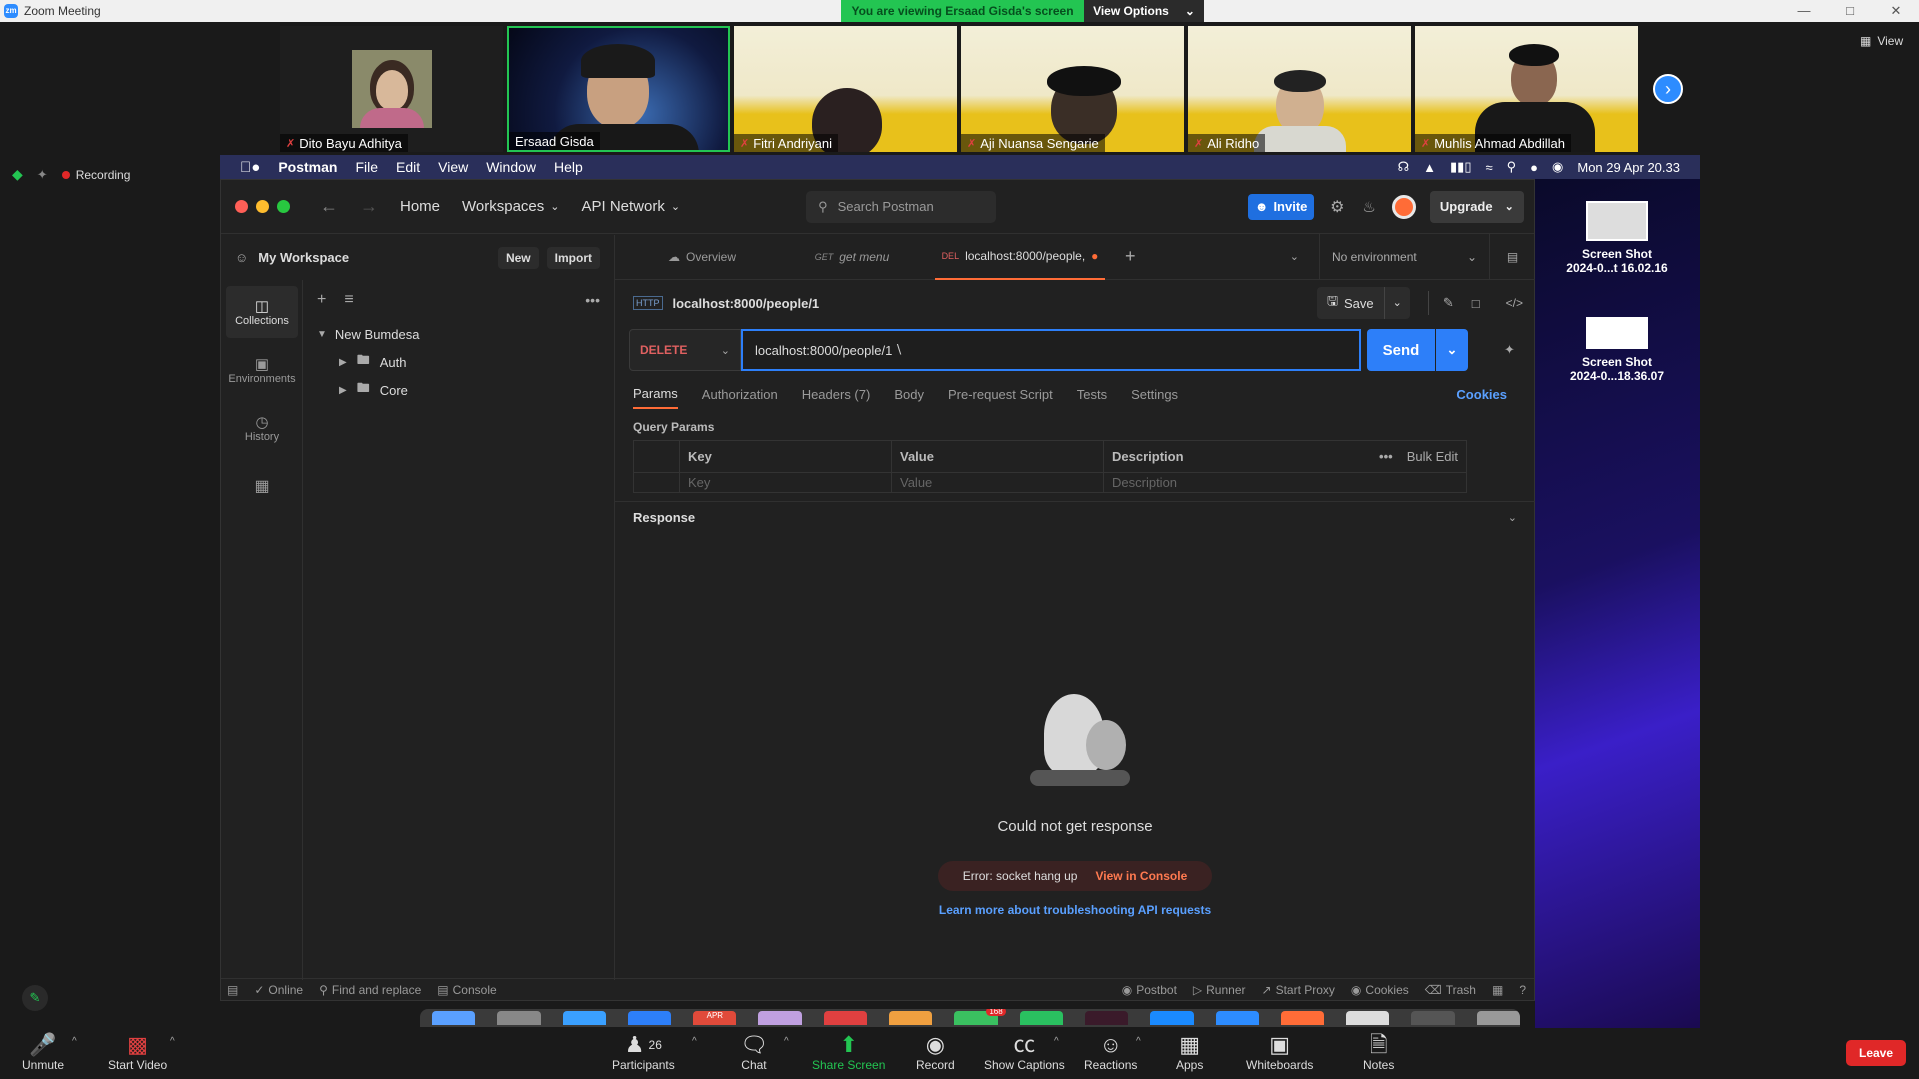 The image size is (1919, 1079). What do you see at coordinates (1403, 206) in the screenshot?
I see `avatar` at bounding box center [1403, 206].